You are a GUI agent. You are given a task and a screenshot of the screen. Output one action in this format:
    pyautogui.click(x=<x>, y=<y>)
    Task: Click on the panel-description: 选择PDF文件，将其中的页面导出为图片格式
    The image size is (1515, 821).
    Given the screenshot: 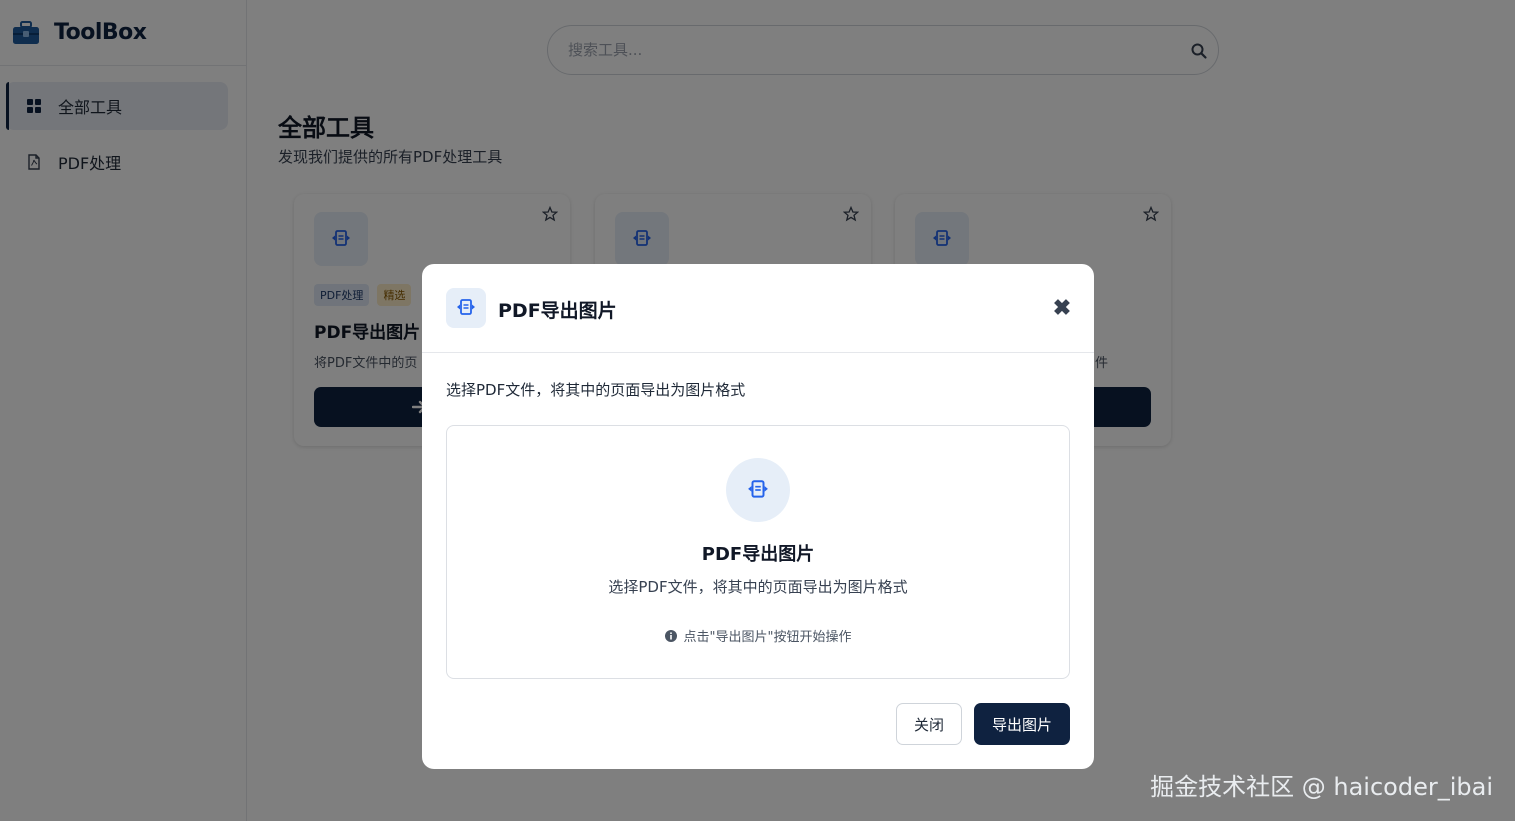 What is the action you would take?
    pyautogui.click(x=758, y=587)
    